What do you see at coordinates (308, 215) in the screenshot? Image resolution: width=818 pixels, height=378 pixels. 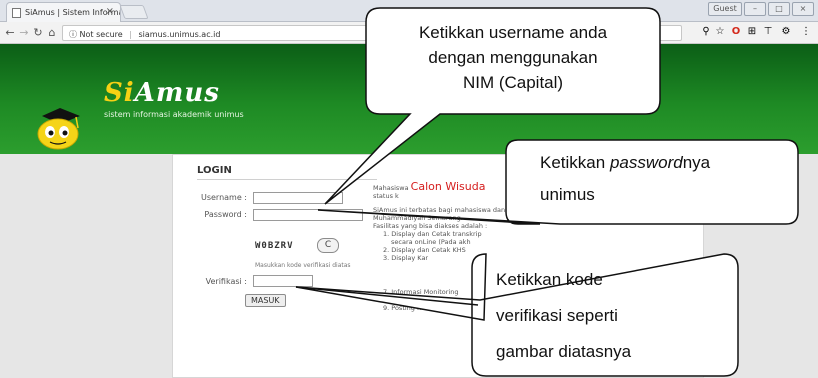 I see `password-input` at bounding box center [308, 215].